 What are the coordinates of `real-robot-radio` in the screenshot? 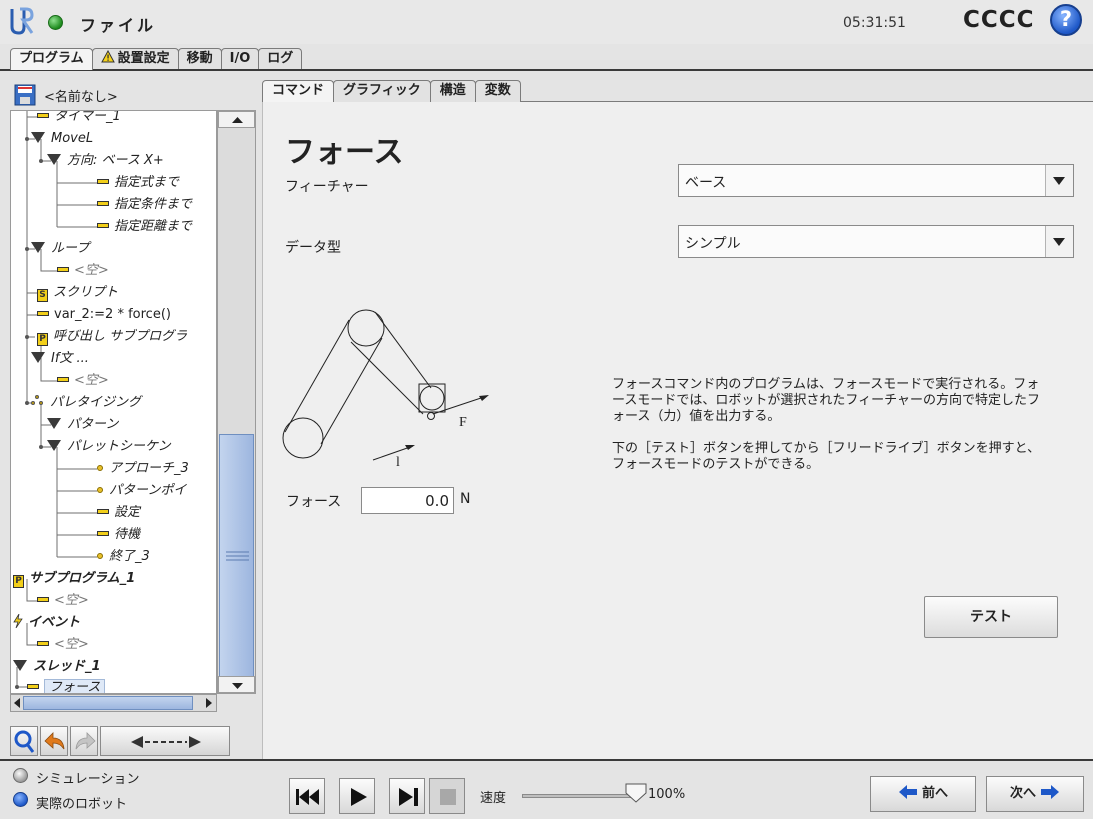 It's located at (20, 799).